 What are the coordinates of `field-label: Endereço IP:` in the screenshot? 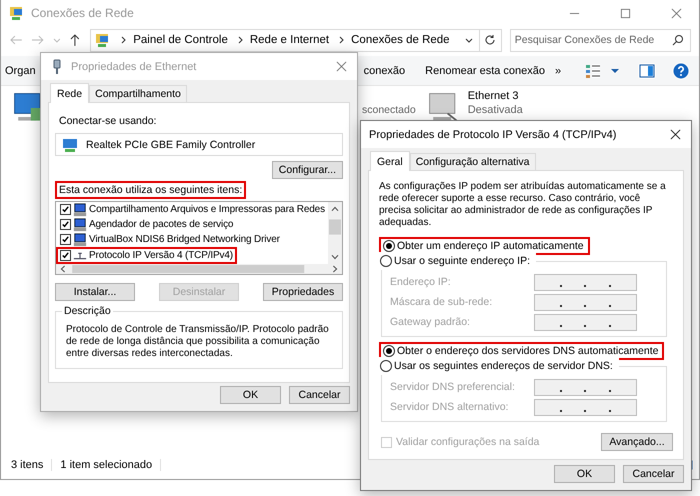 It's located at (421, 282).